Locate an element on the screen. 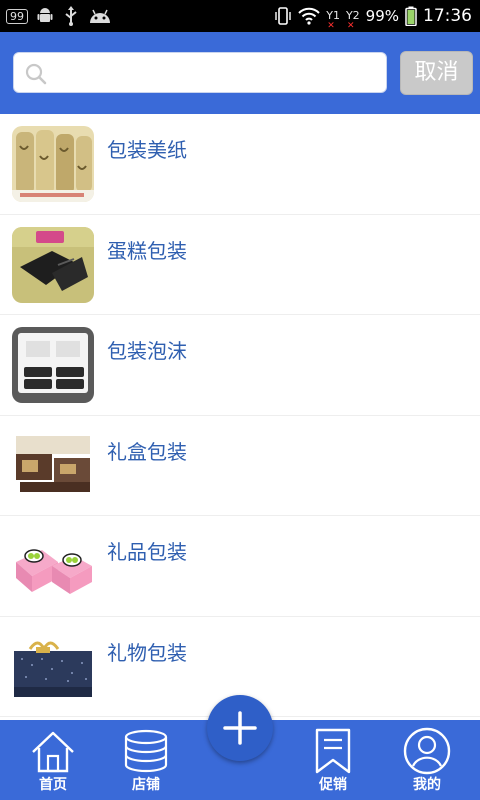  foam-packaging-thumbnail is located at coordinates (53, 365).